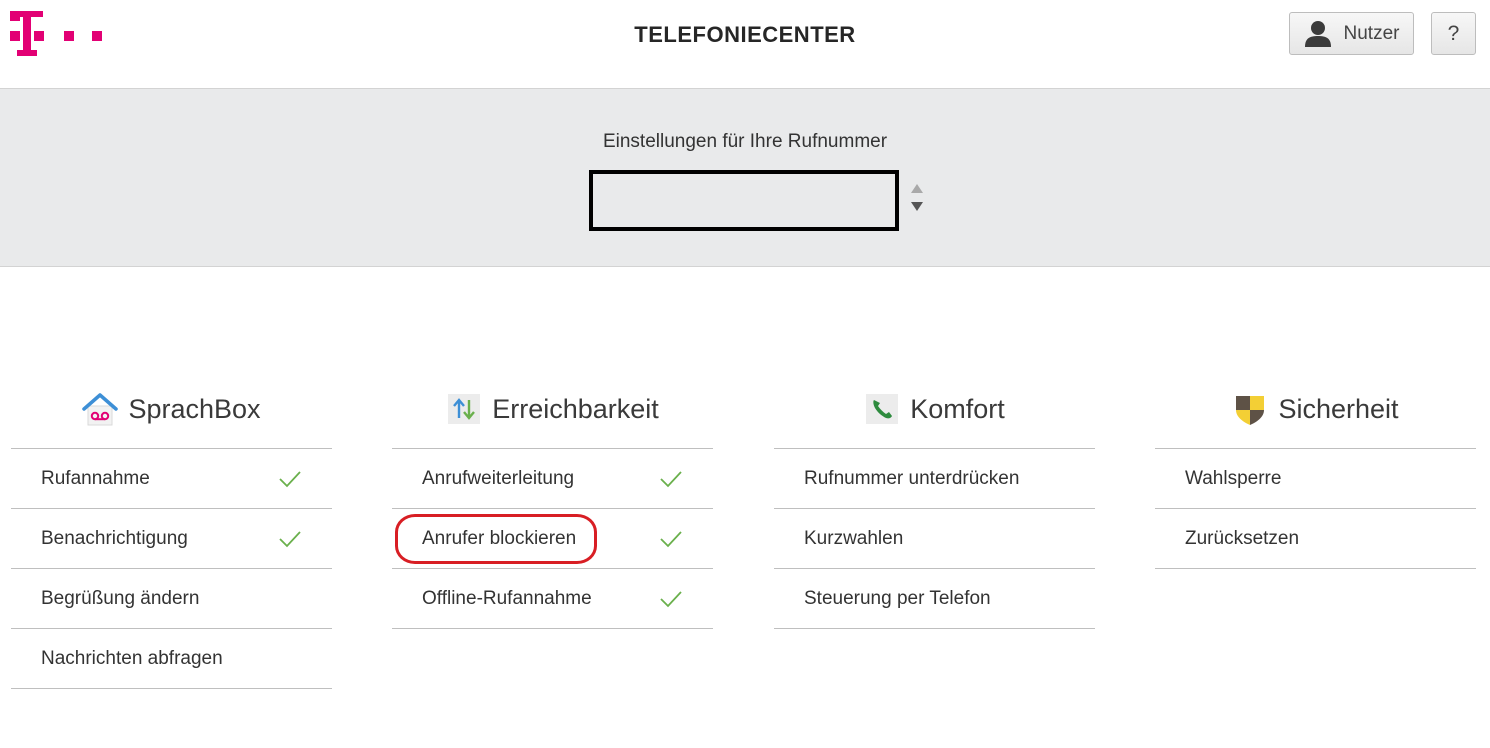 The width and height of the screenshot is (1490, 748). What do you see at coordinates (1317, 33) in the screenshot?
I see `user-icon` at bounding box center [1317, 33].